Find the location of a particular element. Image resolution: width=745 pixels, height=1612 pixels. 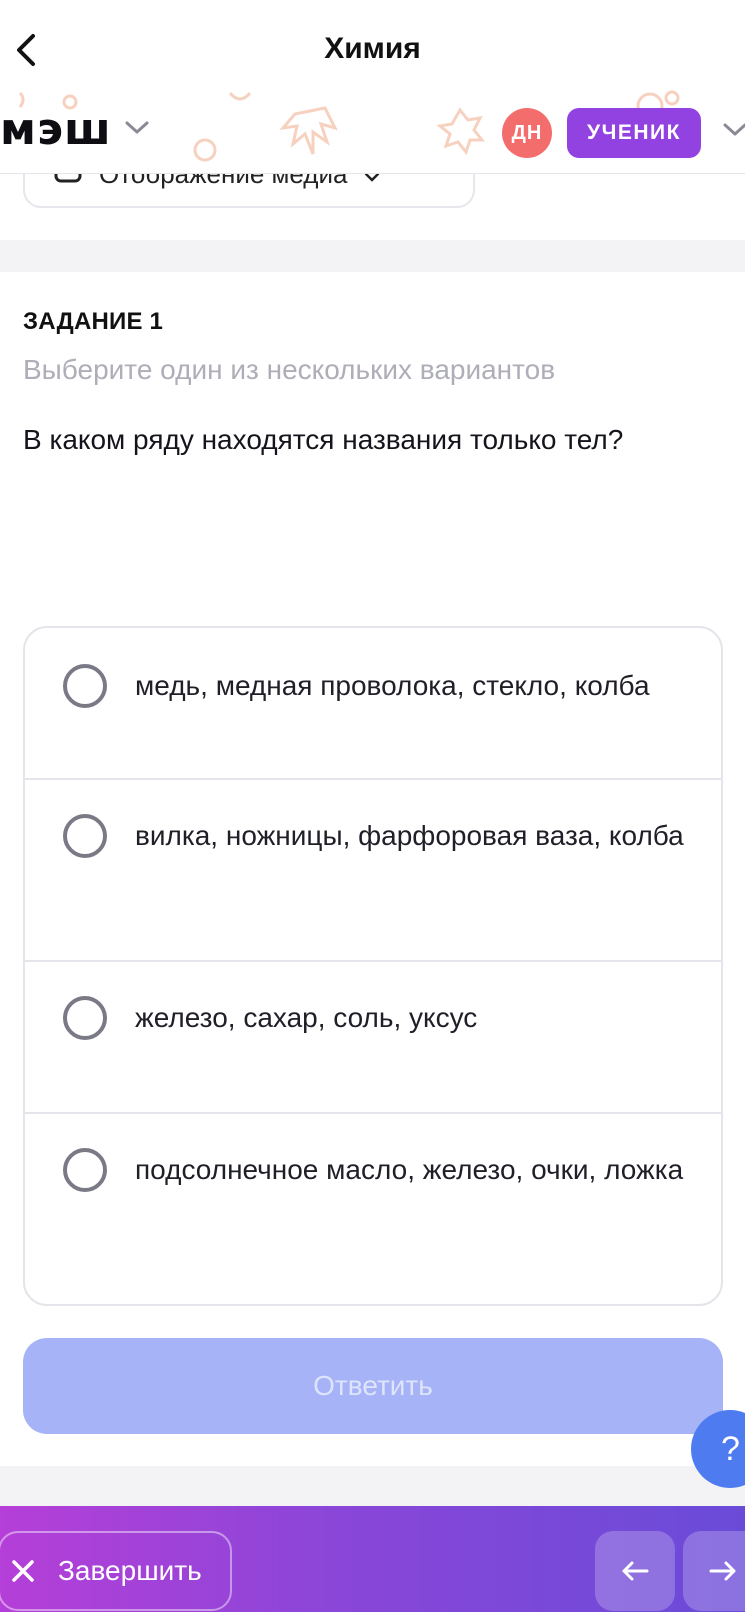

close-icon is located at coordinates (23, 1571).